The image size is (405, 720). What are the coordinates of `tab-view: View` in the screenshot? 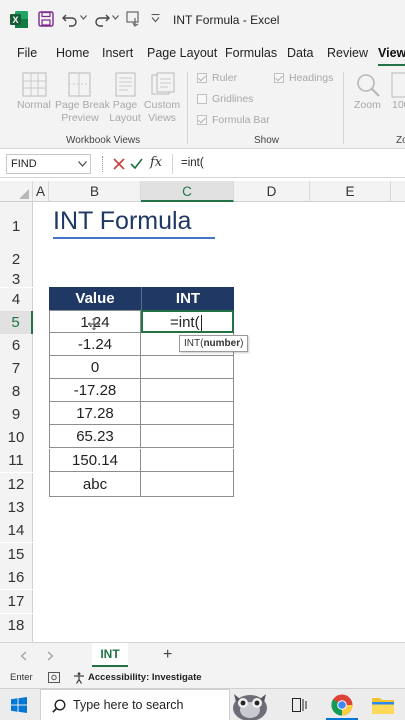 It's located at (391, 53).